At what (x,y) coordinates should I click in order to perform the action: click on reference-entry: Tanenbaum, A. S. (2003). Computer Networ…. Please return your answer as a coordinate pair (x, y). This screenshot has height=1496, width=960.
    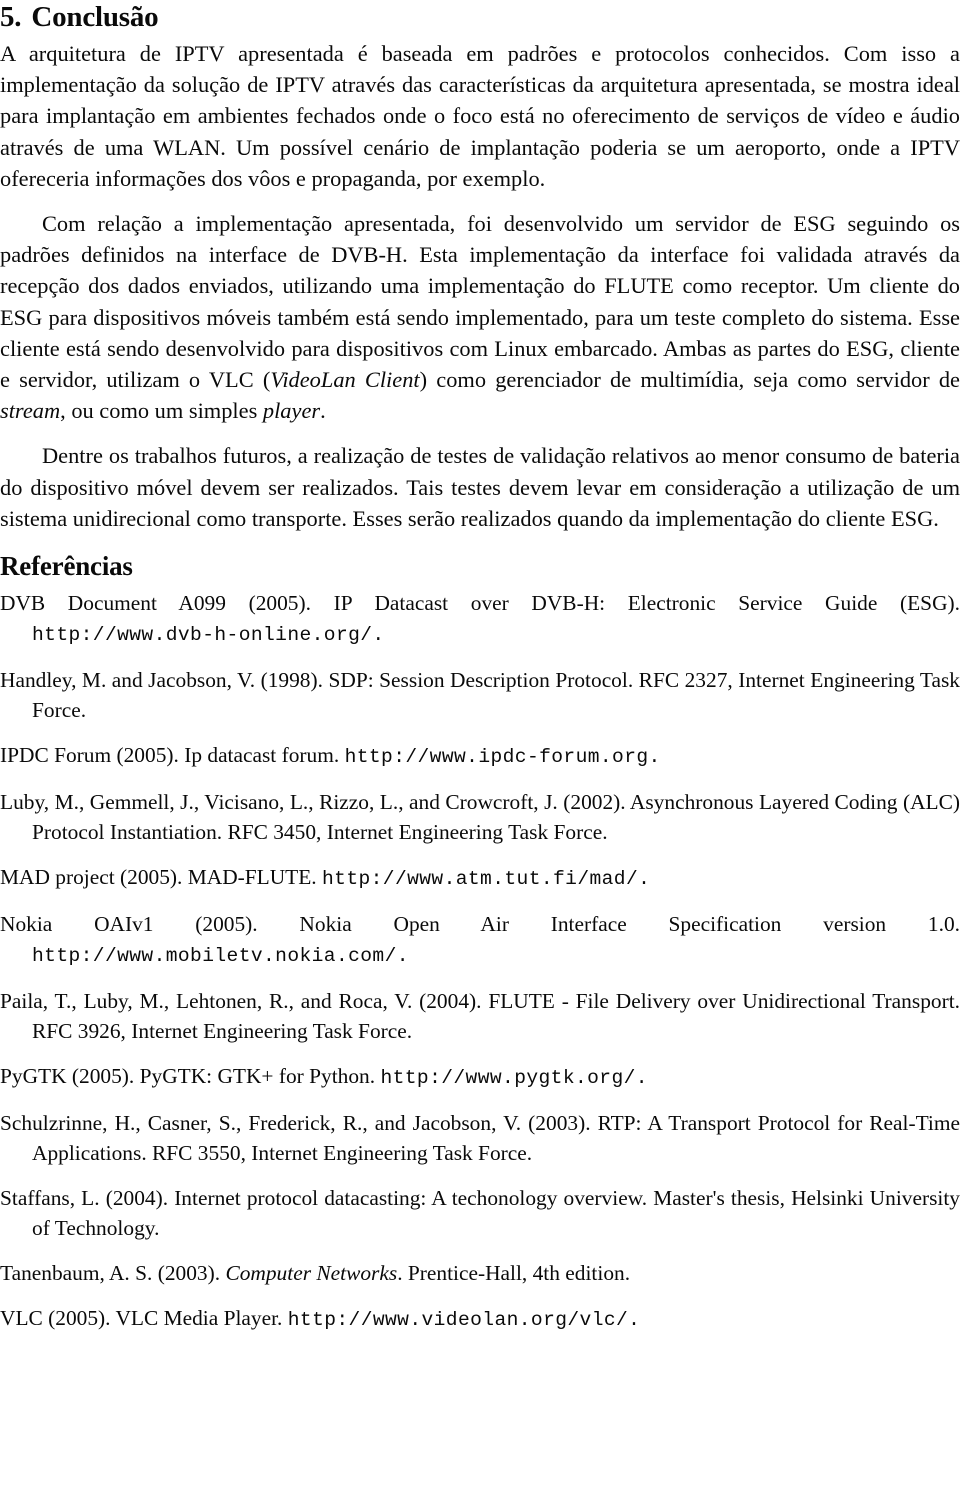
    Looking at the image, I should click on (480, 1273).